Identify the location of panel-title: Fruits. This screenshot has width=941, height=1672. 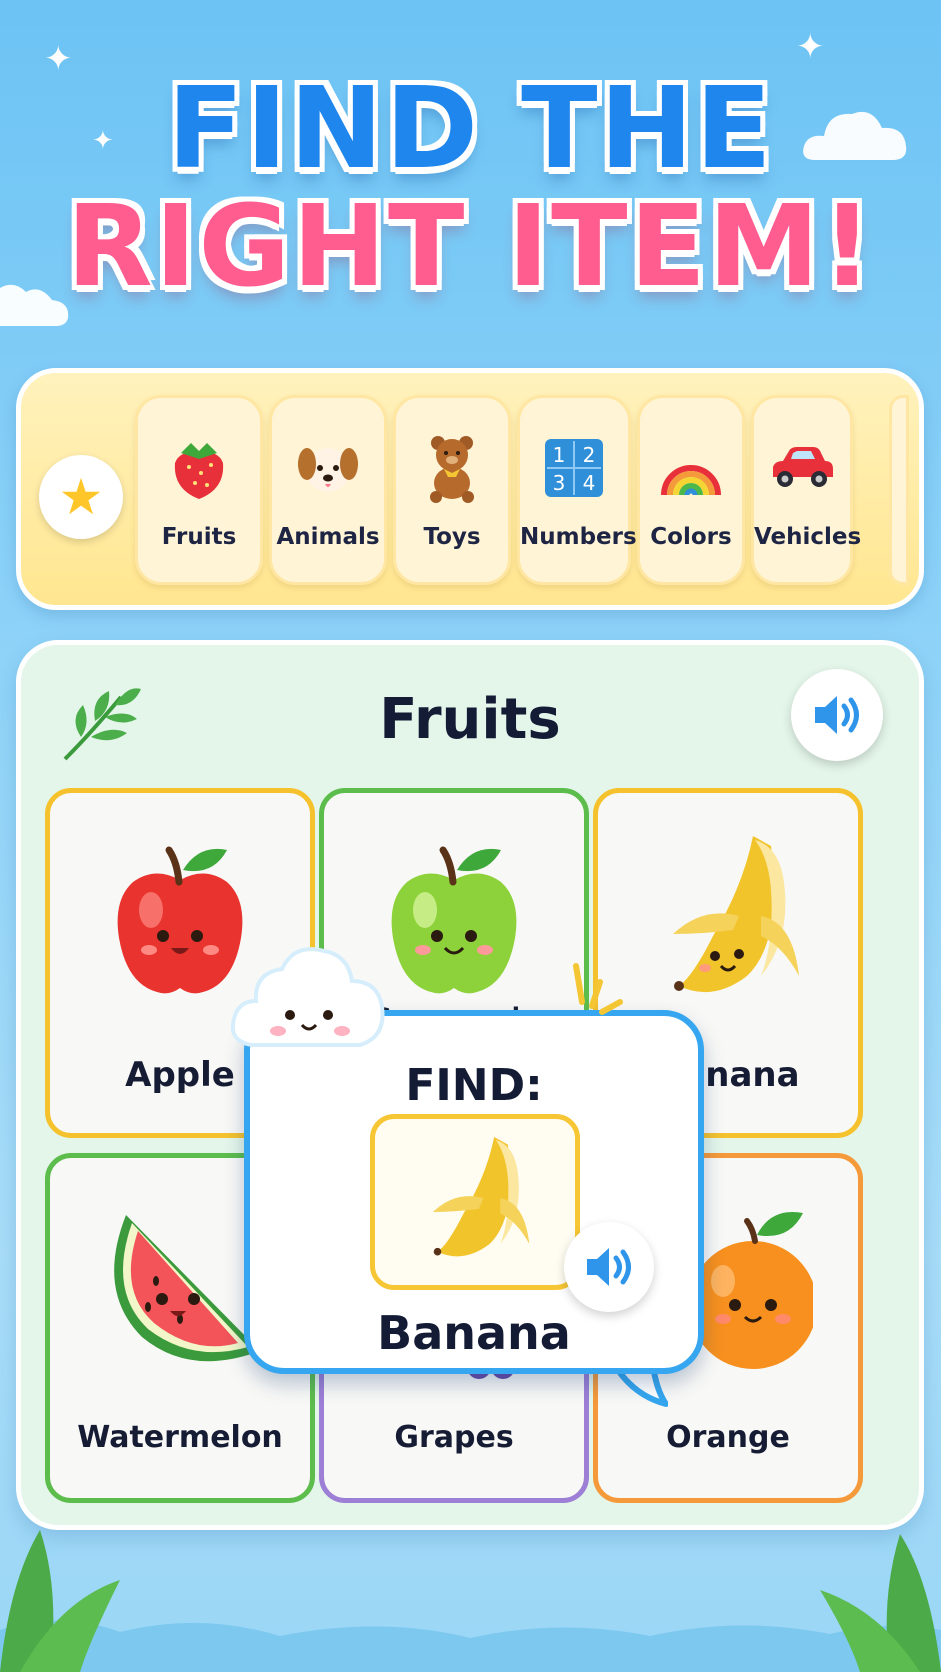
(470, 719).